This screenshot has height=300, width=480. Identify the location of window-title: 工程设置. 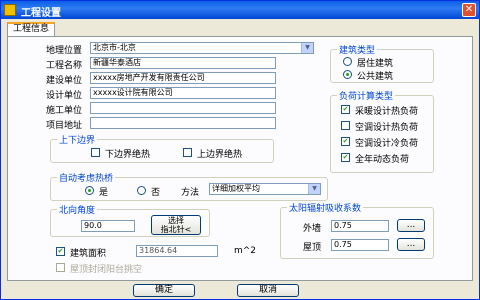
(41, 13).